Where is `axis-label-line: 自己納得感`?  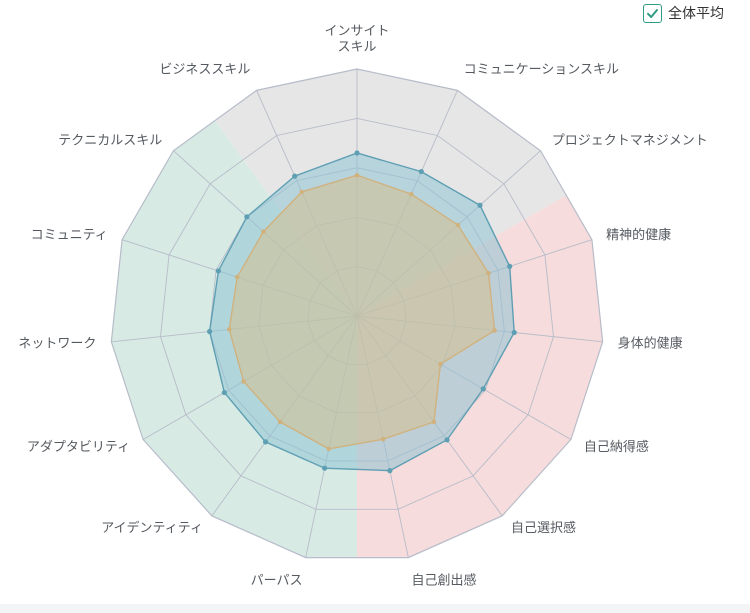
axis-label-line: 自己納得感 is located at coordinates (616, 447).